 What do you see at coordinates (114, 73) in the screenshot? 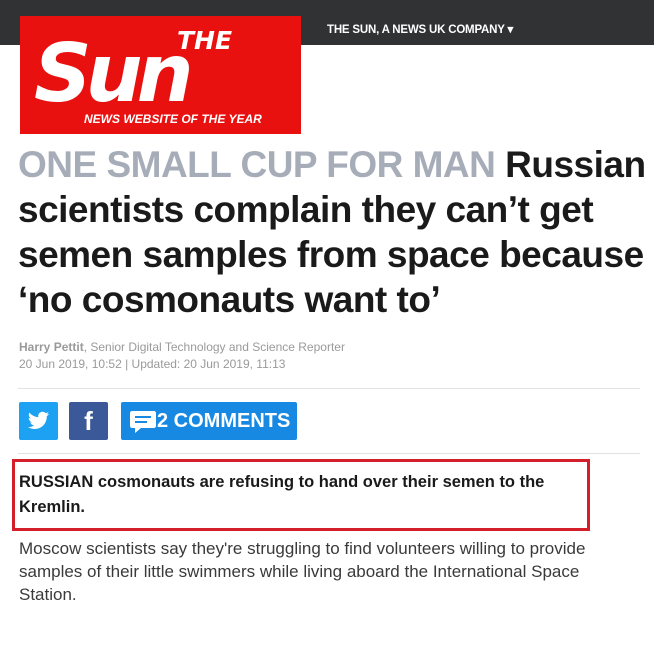
I see `logo-sun-text: Sun` at bounding box center [114, 73].